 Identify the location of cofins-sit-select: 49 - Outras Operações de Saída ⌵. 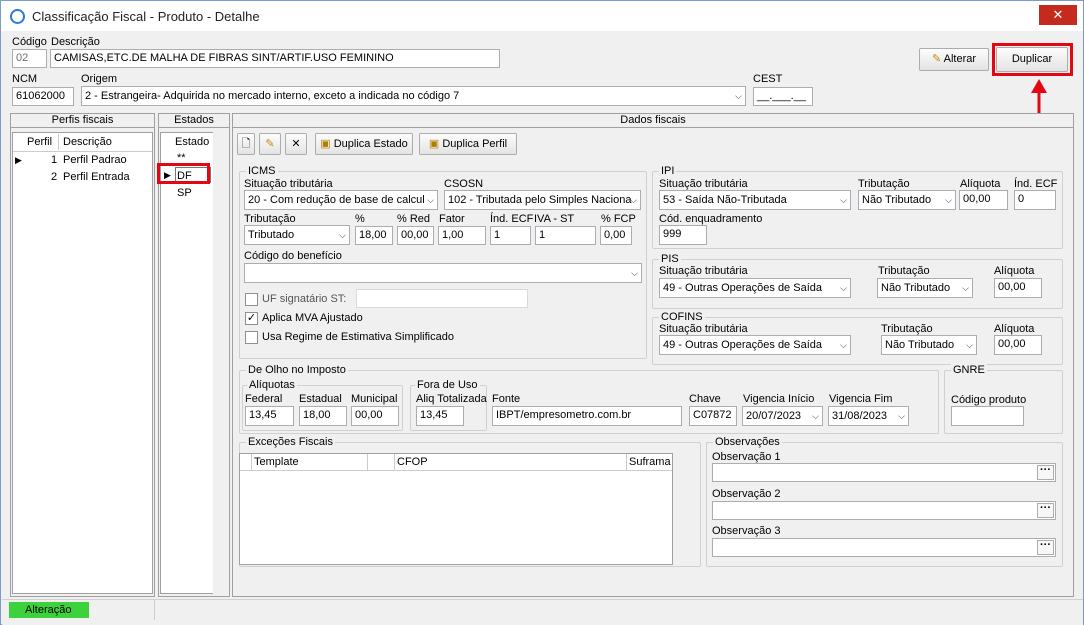
(755, 345).